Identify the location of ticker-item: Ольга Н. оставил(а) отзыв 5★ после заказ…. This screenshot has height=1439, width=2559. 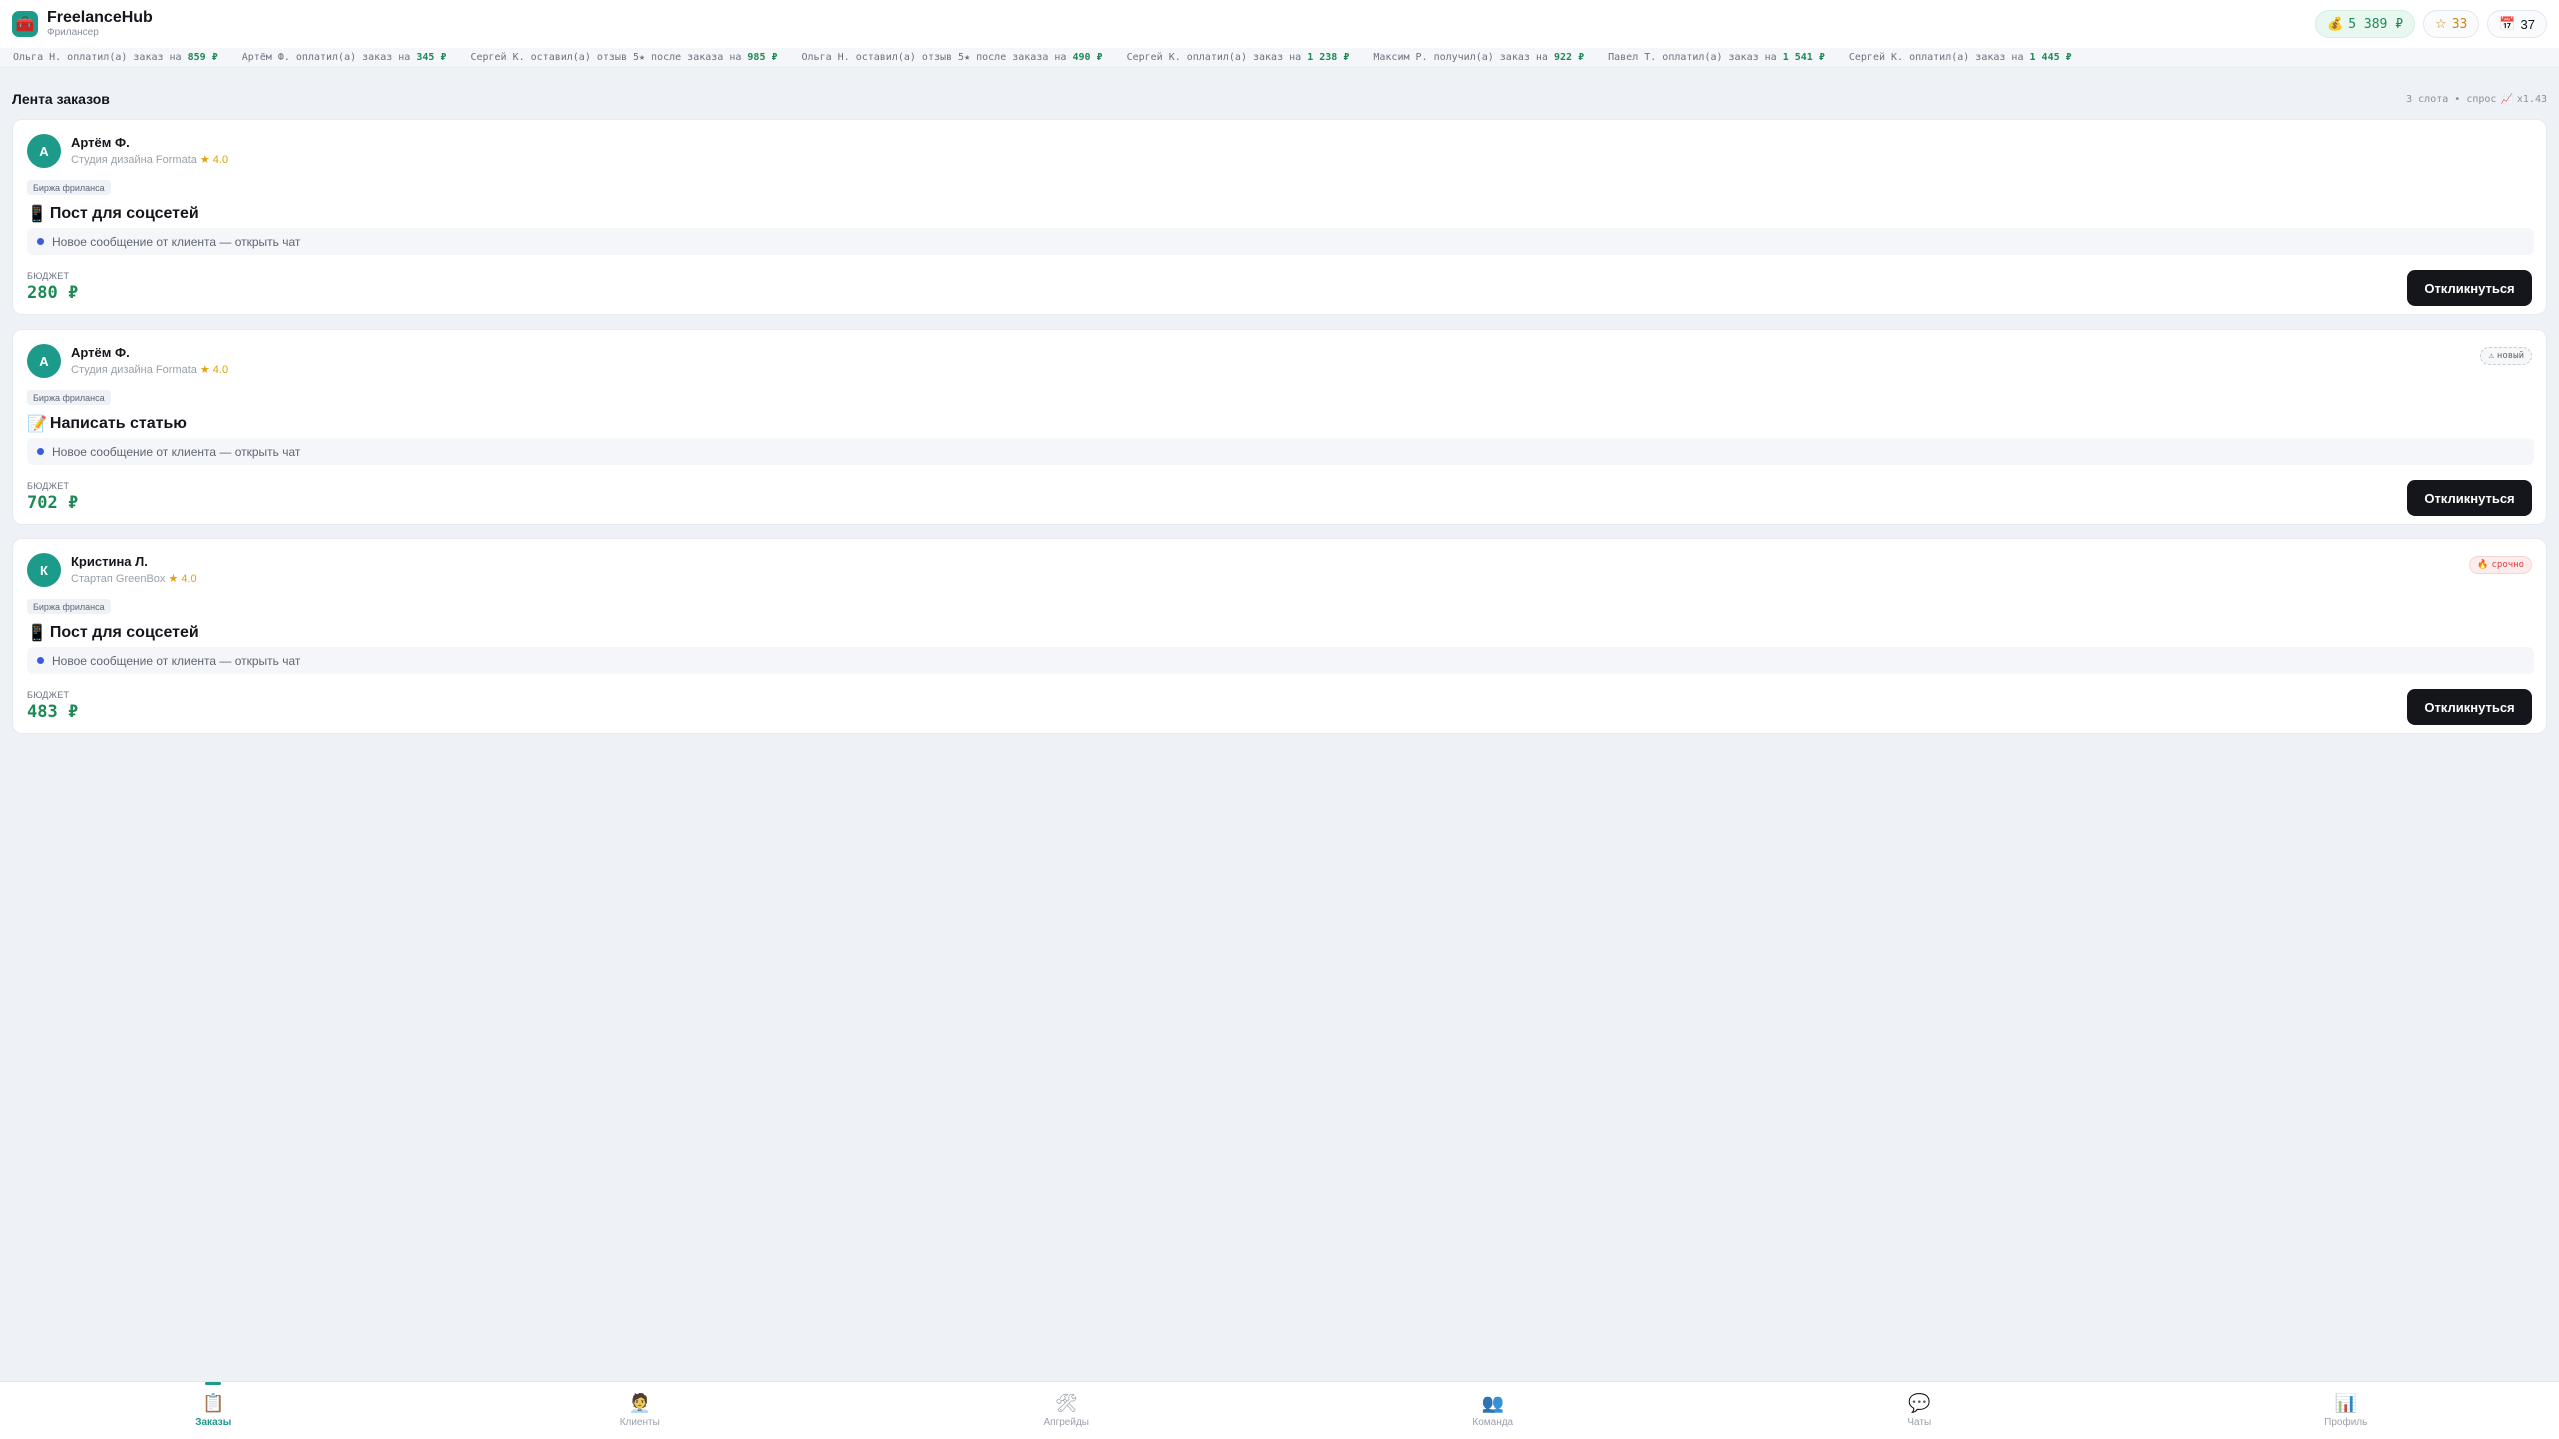
(952, 57).